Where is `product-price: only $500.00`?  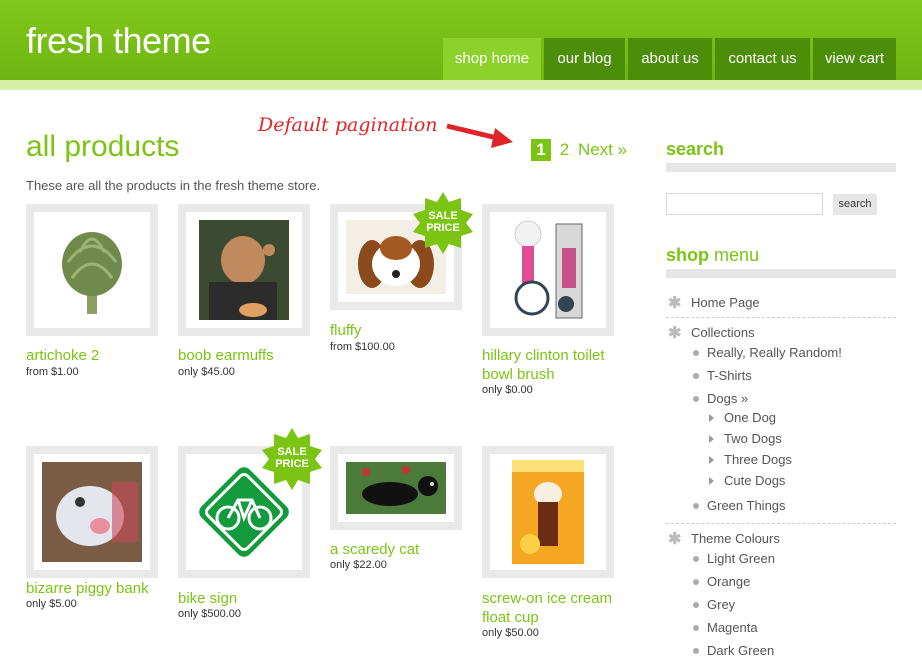 product-price: only $500.00 is located at coordinates (209, 614).